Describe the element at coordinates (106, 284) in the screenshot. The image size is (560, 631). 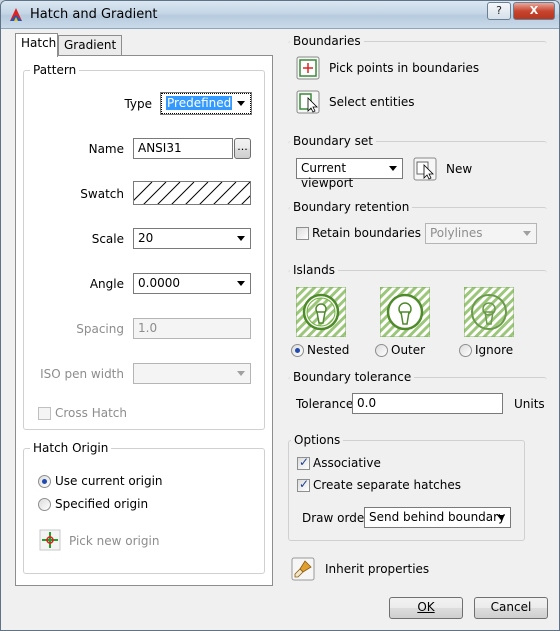
I see `angle-label: Angle` at that location.